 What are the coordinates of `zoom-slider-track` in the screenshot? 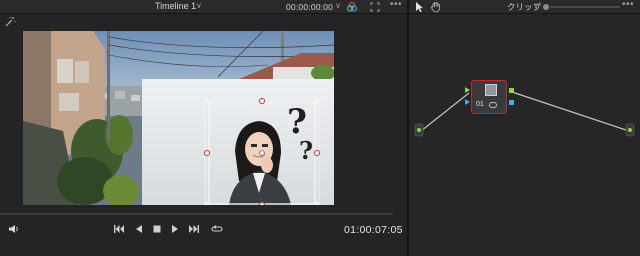 It's located at (585, 7).